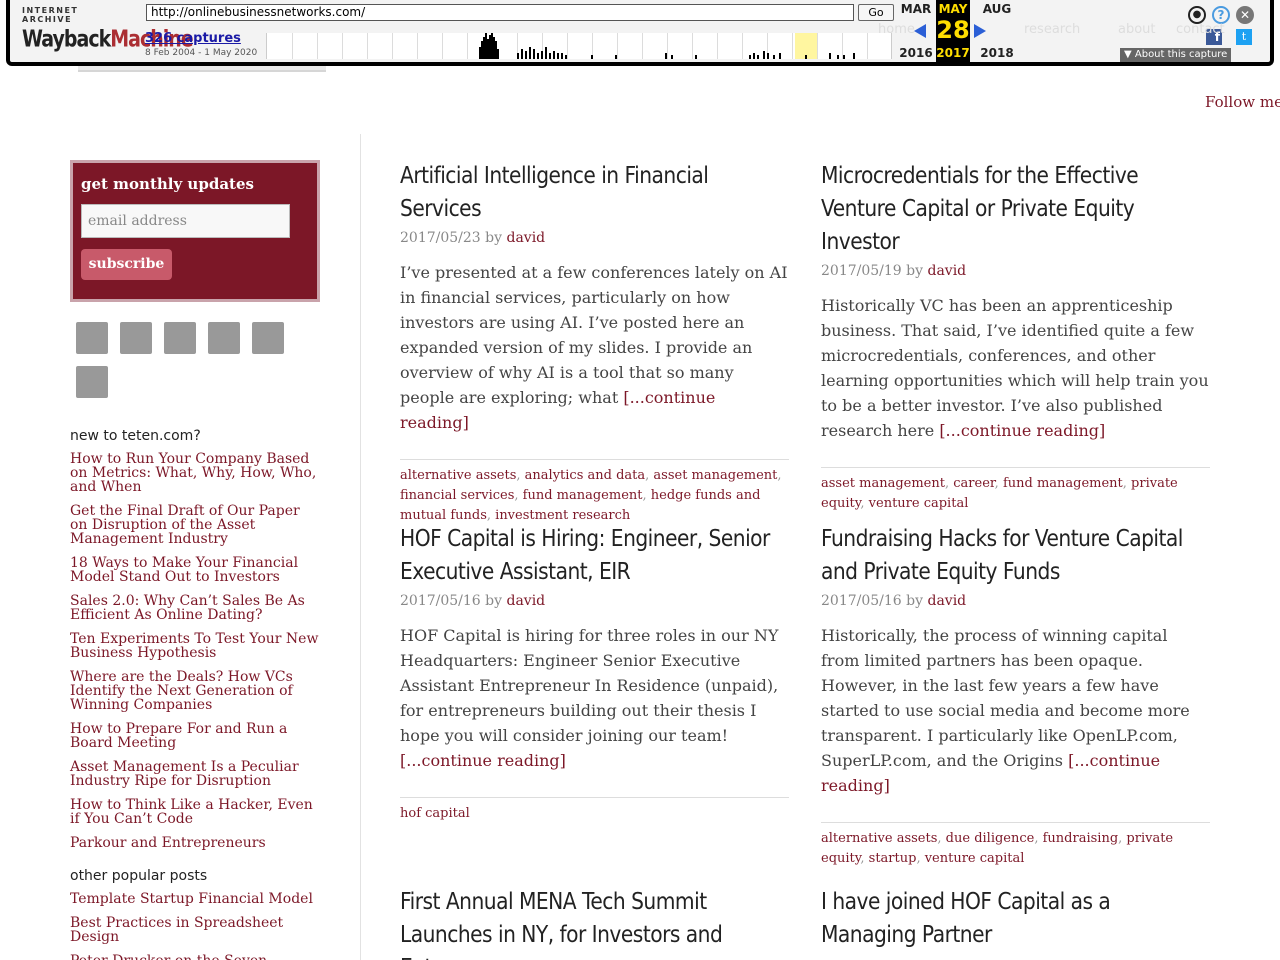 The width and height of the screenshot is (1280, 960). Describe the element at coordinates (195, 957) in the screenshot. I see `popular-post-link: Peter Drucker on the Seven Sources` at that location.